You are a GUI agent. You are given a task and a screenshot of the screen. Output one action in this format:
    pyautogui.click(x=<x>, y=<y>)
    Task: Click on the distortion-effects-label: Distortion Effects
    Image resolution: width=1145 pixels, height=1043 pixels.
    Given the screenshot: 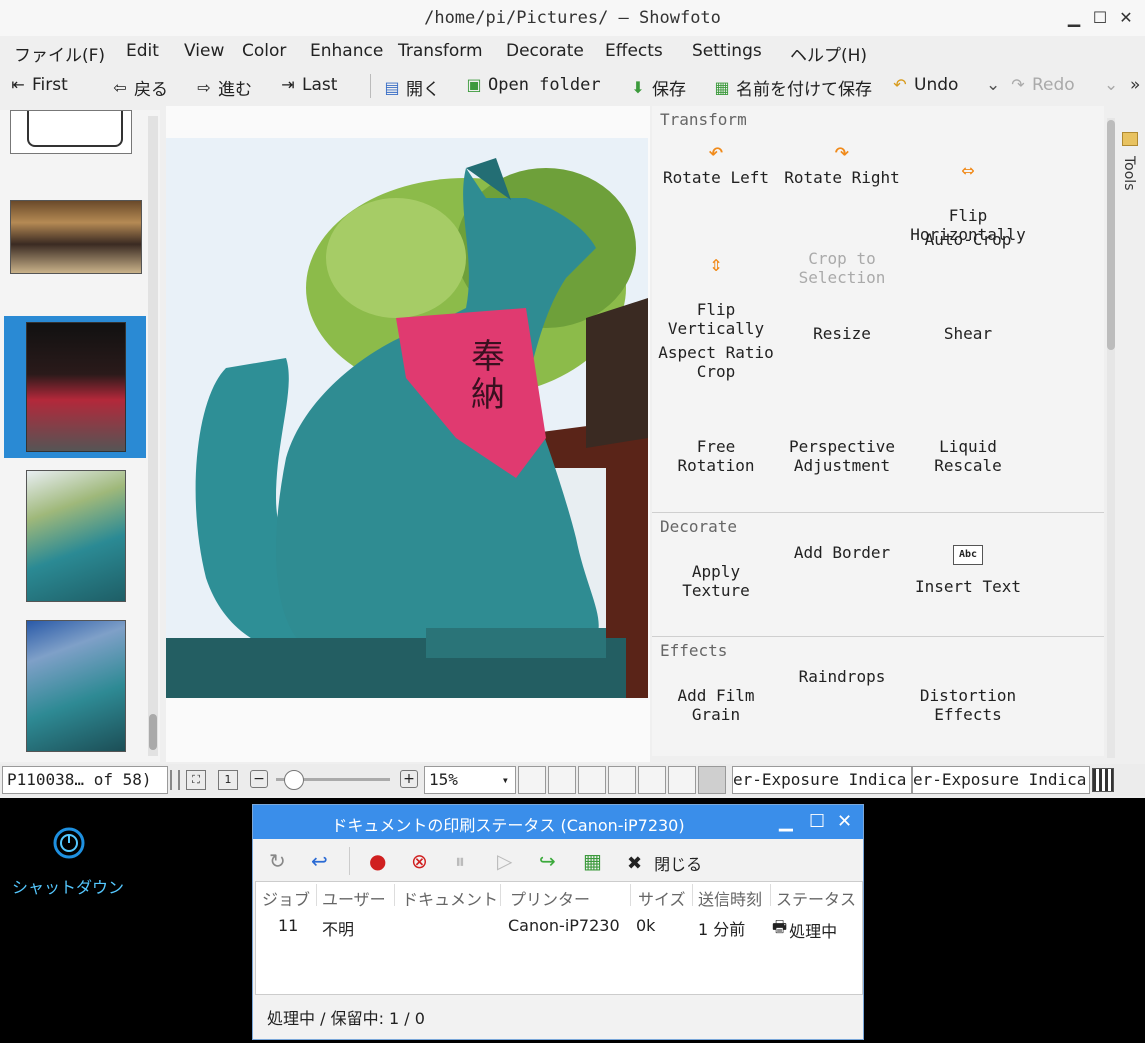 What is the action you would take?
    pyautogui.click(x=968, y=705)
    